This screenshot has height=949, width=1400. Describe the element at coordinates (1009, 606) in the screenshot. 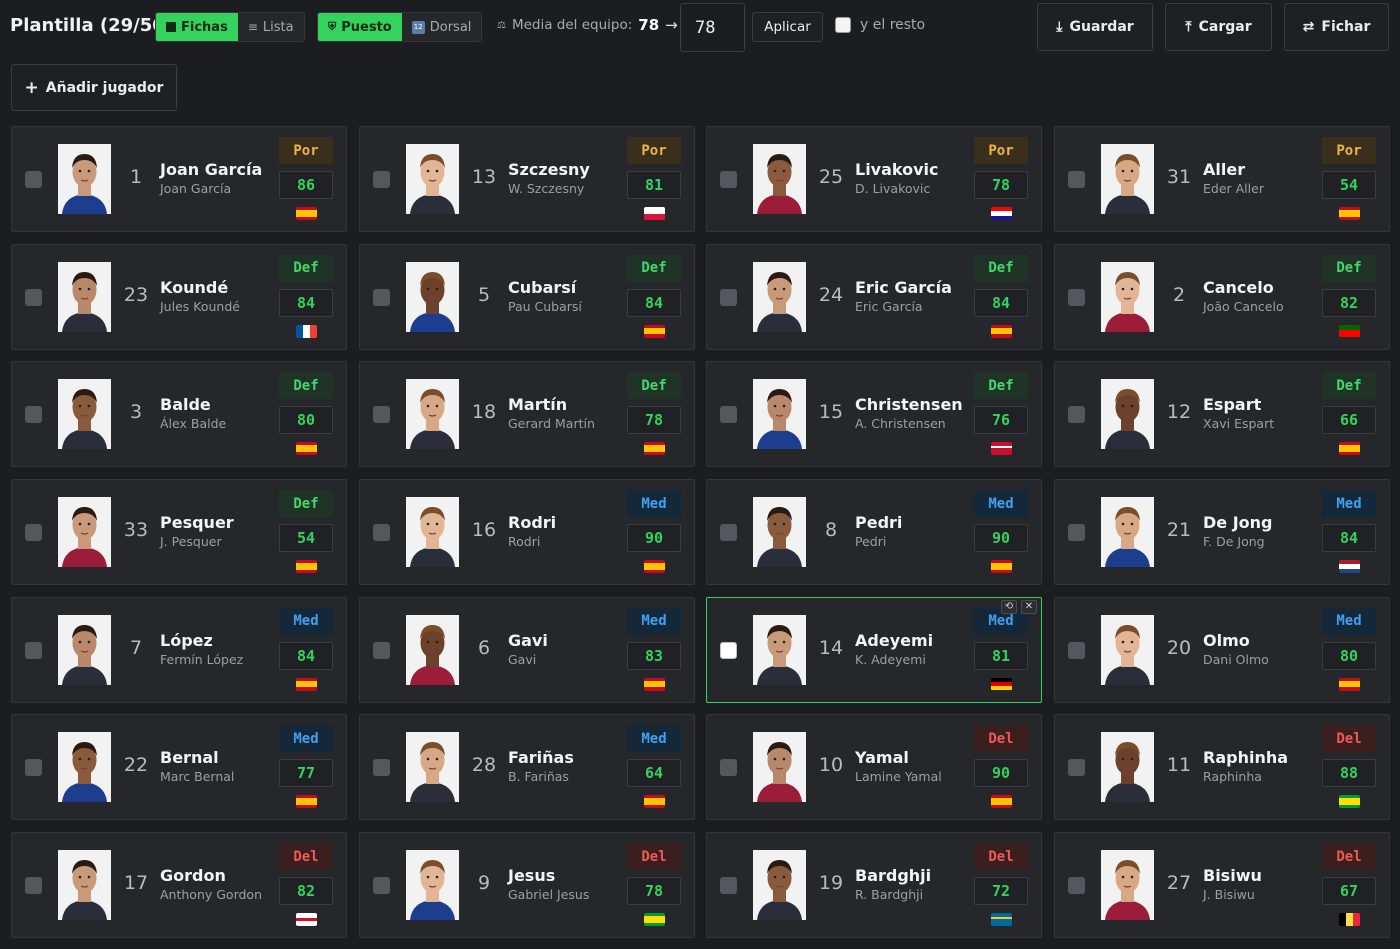

I see `reset-icon: ⟲` at that location.